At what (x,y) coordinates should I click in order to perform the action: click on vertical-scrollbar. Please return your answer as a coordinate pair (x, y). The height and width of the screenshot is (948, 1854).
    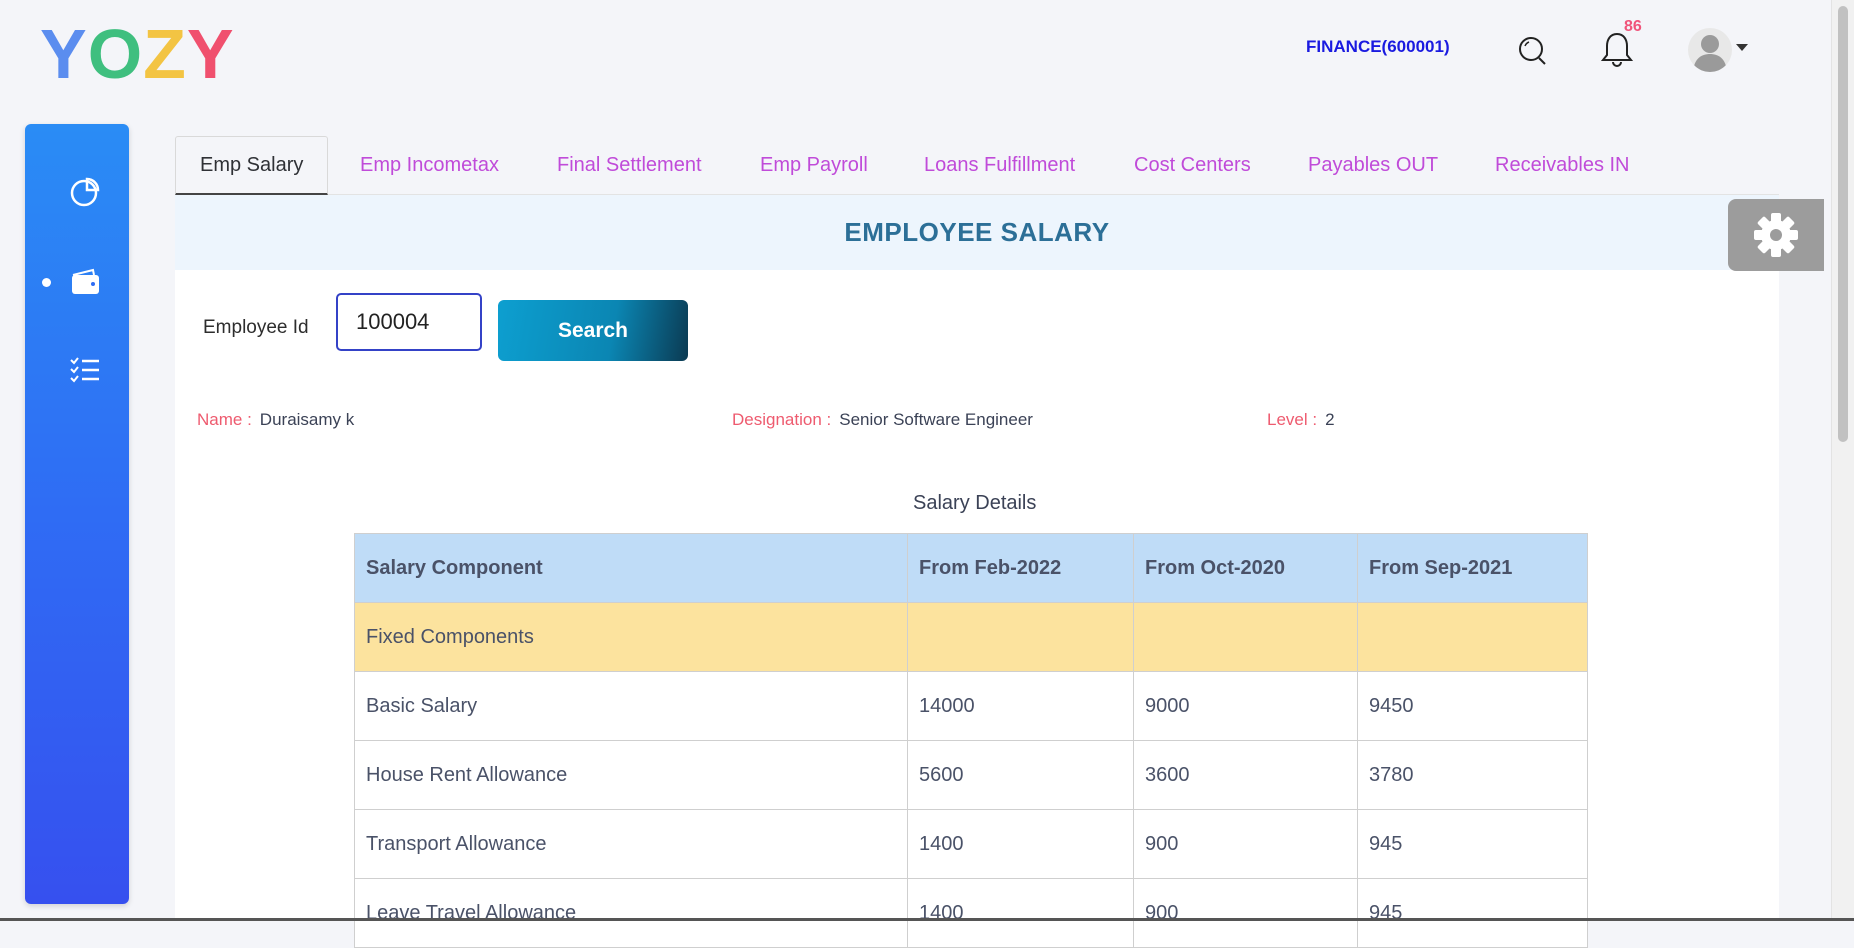
    Looking at the image, I should click on (1842, 460).